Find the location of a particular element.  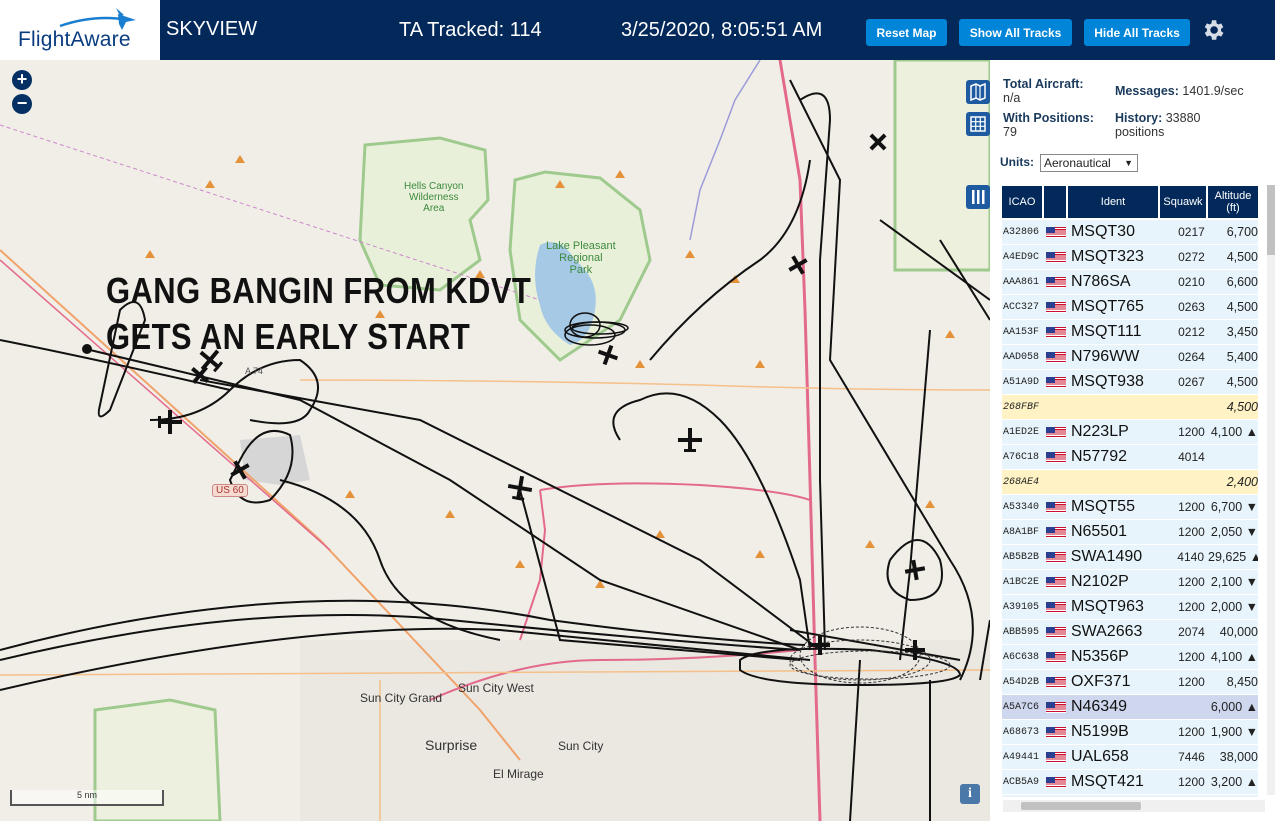

gear-icon is located at coordinates (1213, 30).